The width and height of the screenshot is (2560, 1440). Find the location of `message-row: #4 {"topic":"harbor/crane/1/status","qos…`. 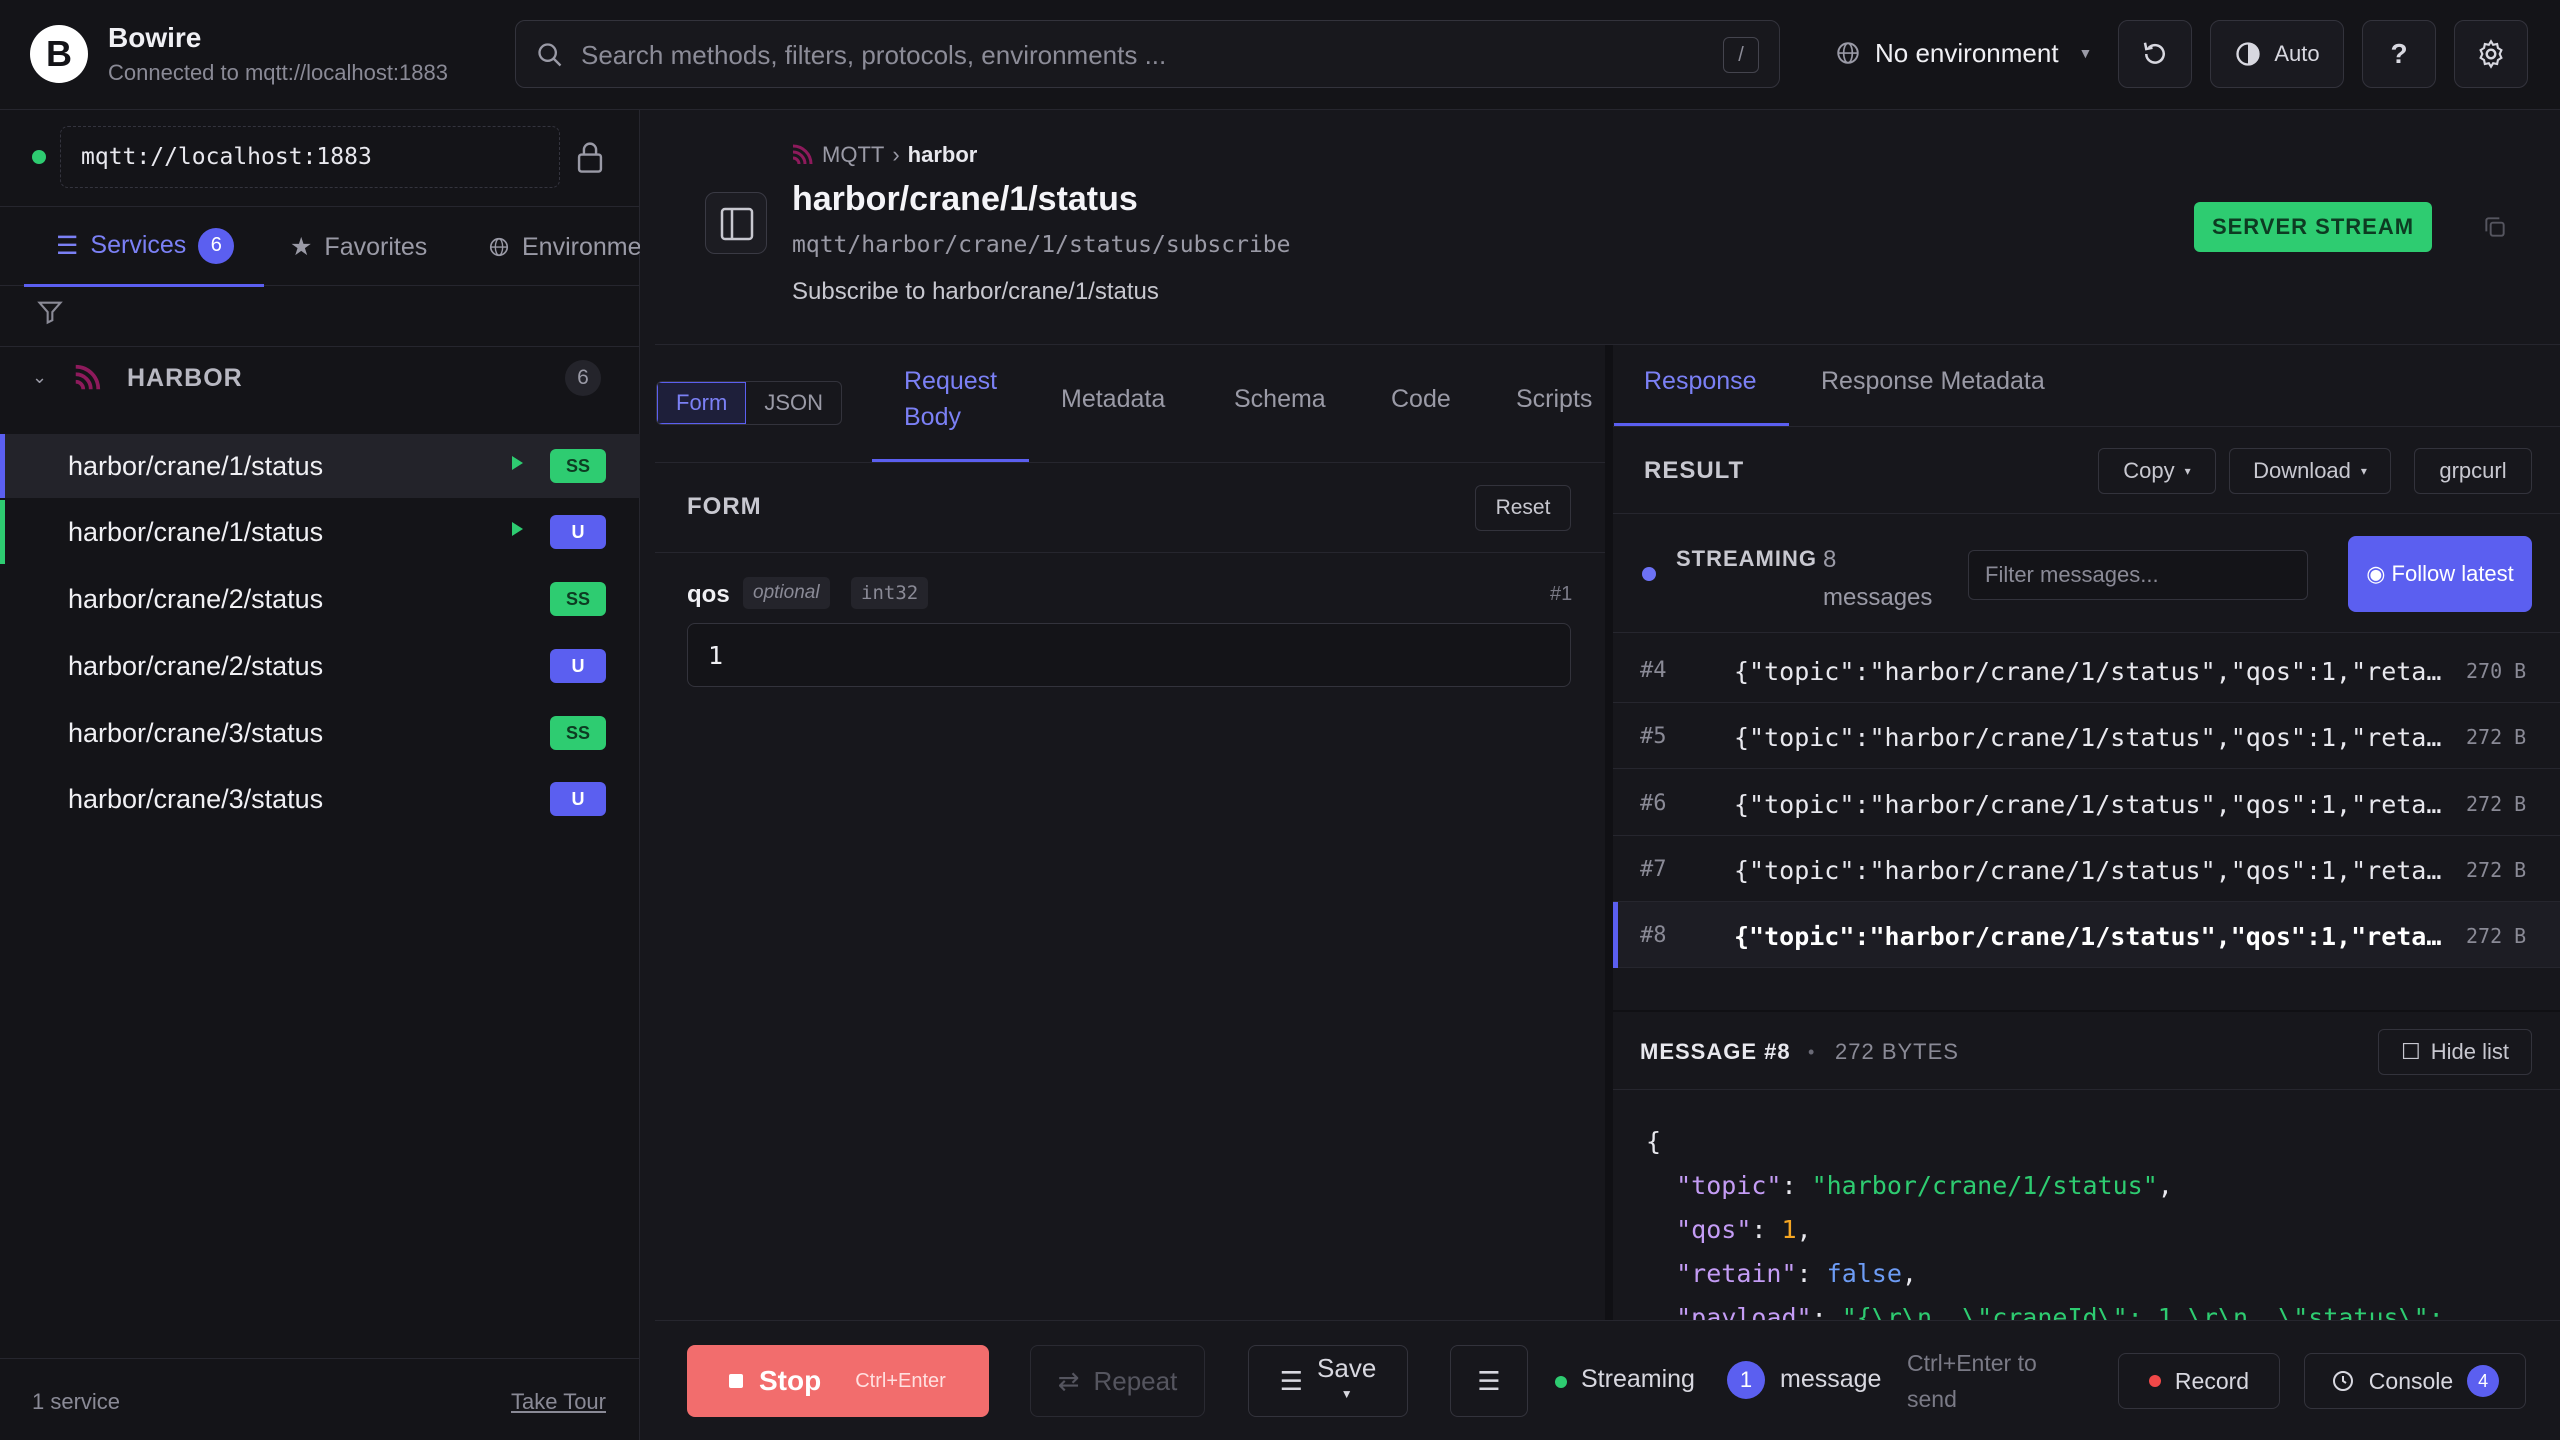

message-row: #4 {"topic":"harbor/crane/1/status","qos… is located at coordinates (2086, 670).